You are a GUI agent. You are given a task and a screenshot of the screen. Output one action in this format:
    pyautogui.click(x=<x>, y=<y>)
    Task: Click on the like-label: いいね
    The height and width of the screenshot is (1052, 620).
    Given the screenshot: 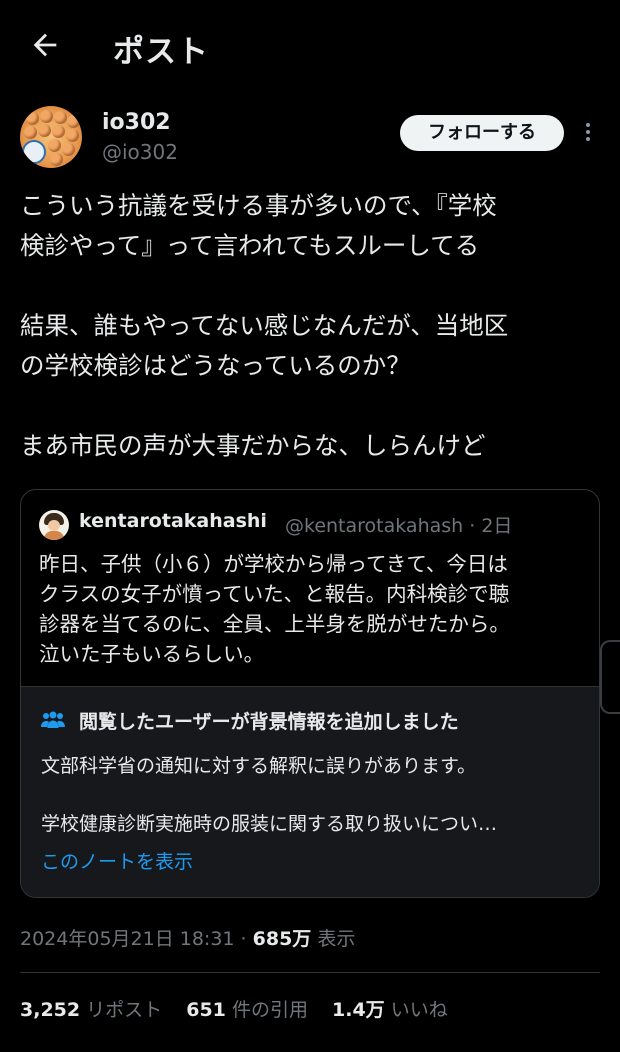 What is the action you would take?
    pyautogui.click(x=419, y=1010)
    